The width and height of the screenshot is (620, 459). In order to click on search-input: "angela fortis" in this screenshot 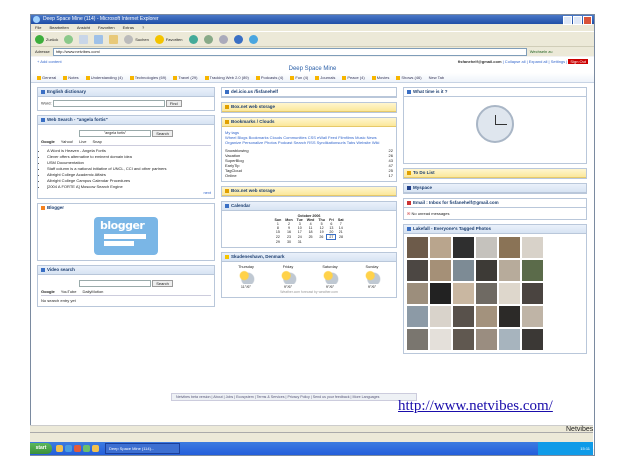, I will do `click(115, 133)`.